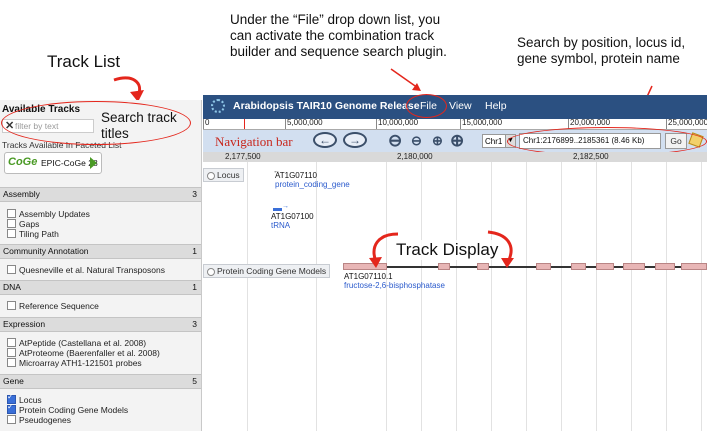 This screenshot has width=707, height=431. What do you see at coordinates (591, 156) in the screenshot?
I see `detail-tick-label: 2,182,500` at bounding box center [591, 156].